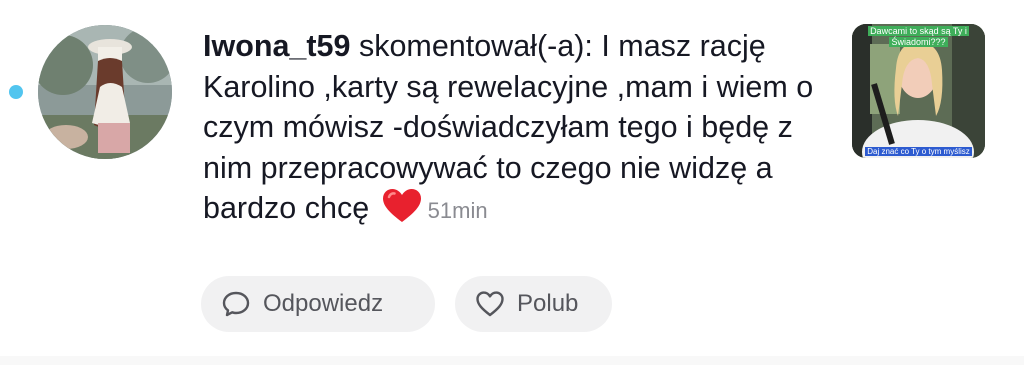 This screenshot has height=365, width=1024. Describe the element at coordinates (548, 303) in the screenshot. I see `like-button-label: Polub` at that location.